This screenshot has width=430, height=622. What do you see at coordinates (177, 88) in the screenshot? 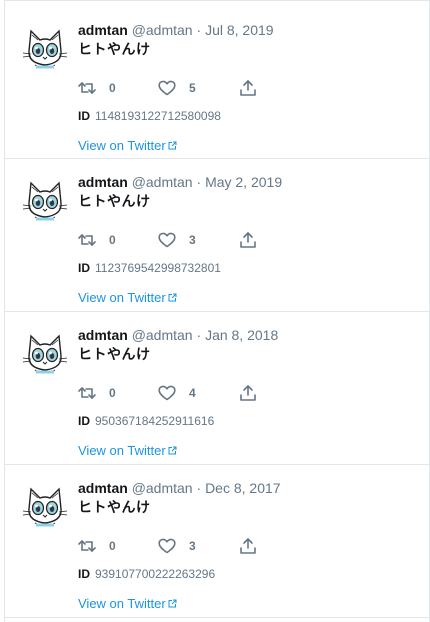
I see `like-button: 5` at bounding box center [177, 88].